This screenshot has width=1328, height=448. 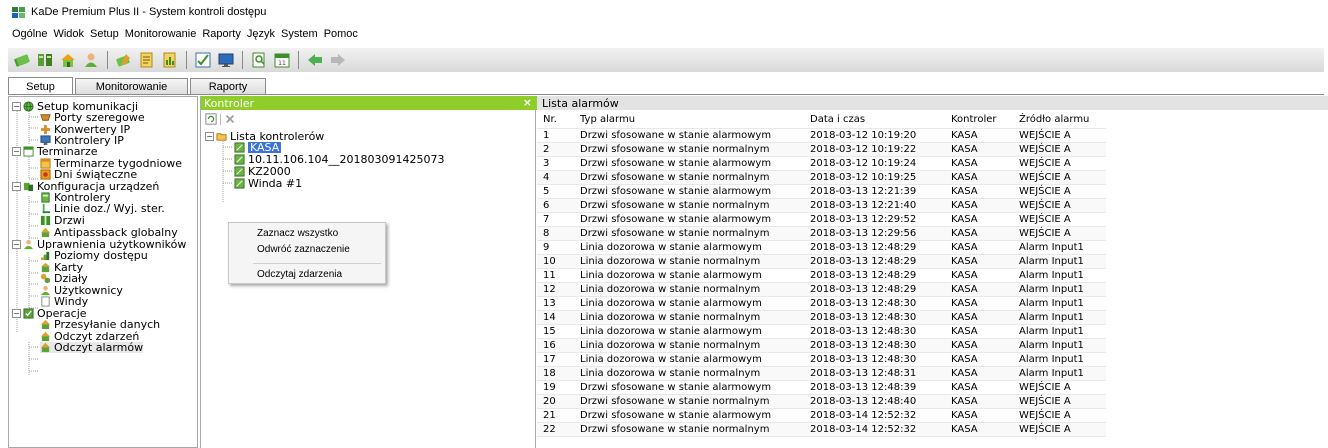 What do you see at coordinates (297, 233) in the screenshot?
I see `menu-item-select-all: Zaznacz wszystko` at bounding box center [297, 233].